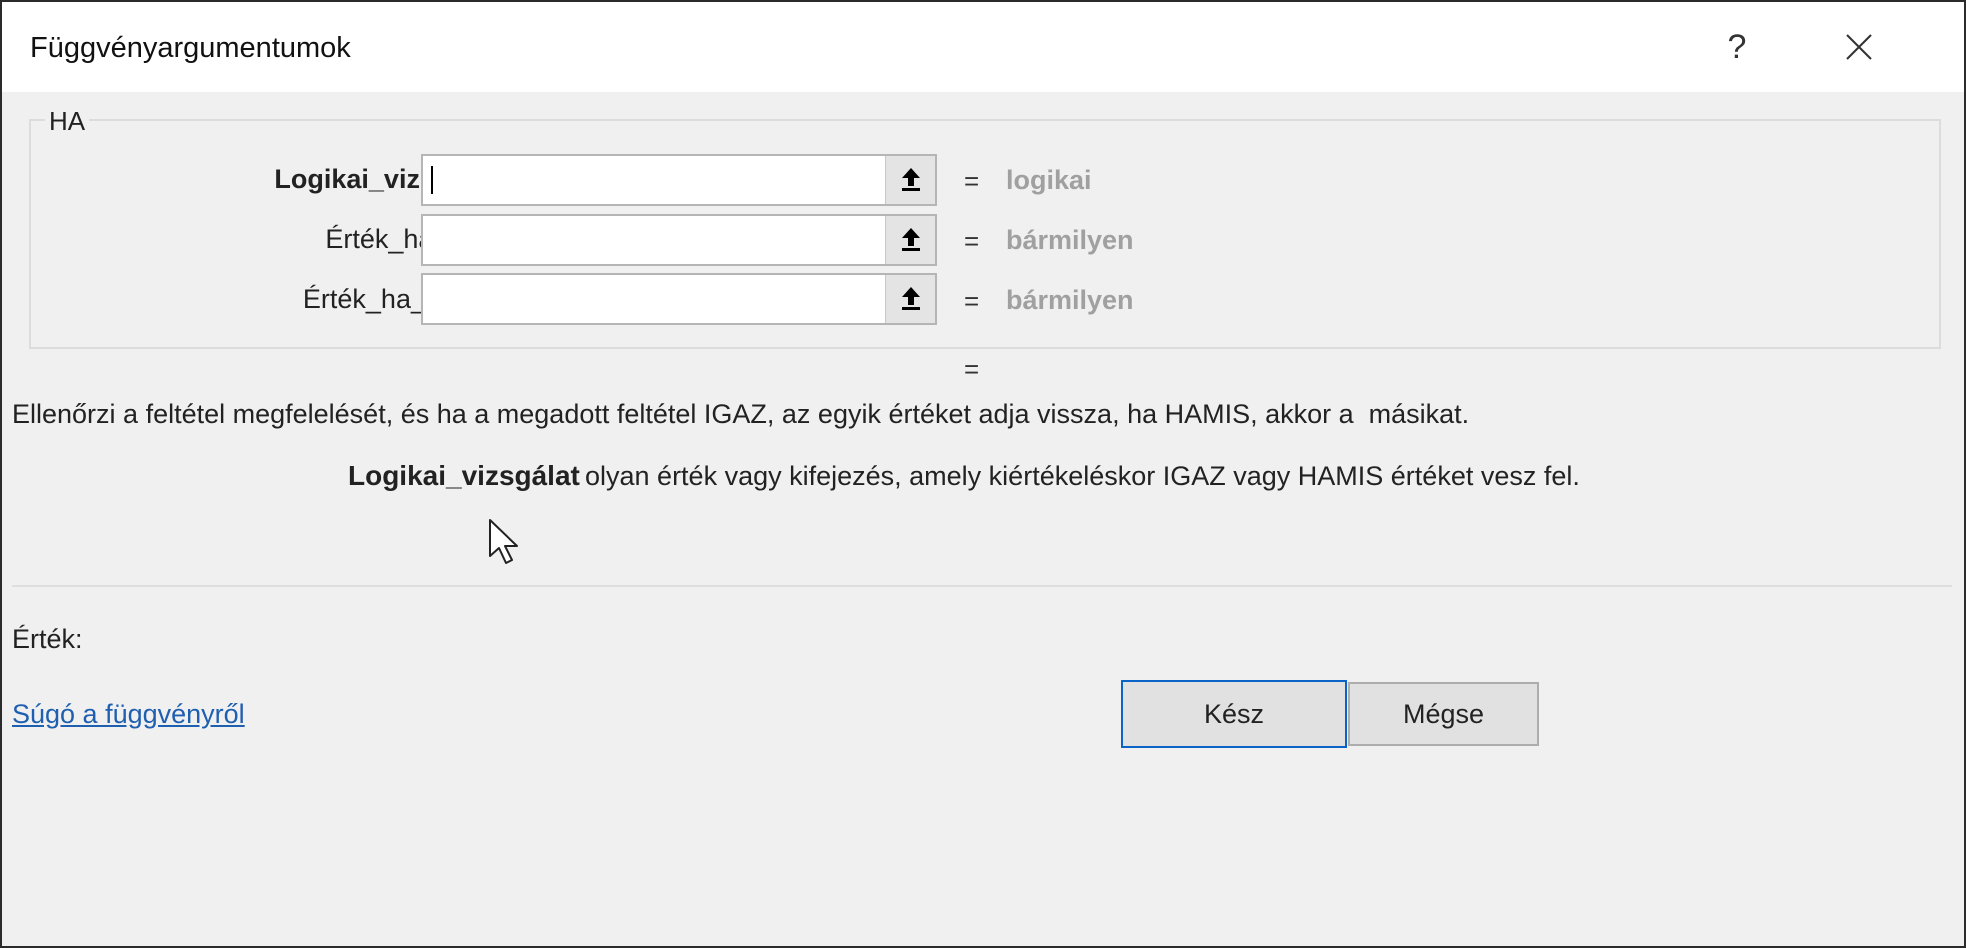 The width and height of the screenshot is (1966, 948). What do you see at coordinates (655, 180) in the screenshot?
I see `arg-field-logikai-vizsgalat` at bounding box center [655, 180].